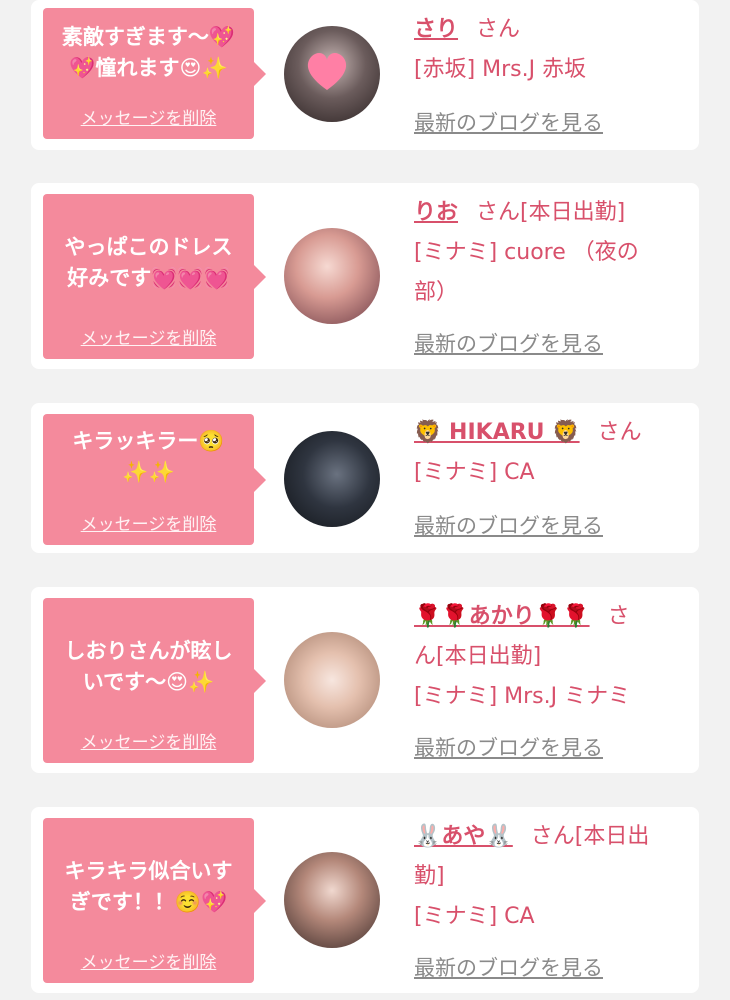  I want to click on shop-info: [赤坂] Mrs.J 赤坂, so click(500, 69).